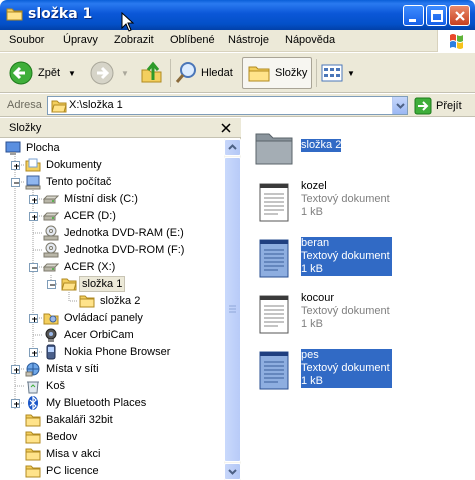  Describe the element at coordinates (63, 368) in the screenshot. I see `tree-item-mista-v-siti: Místa v síti` at that location.